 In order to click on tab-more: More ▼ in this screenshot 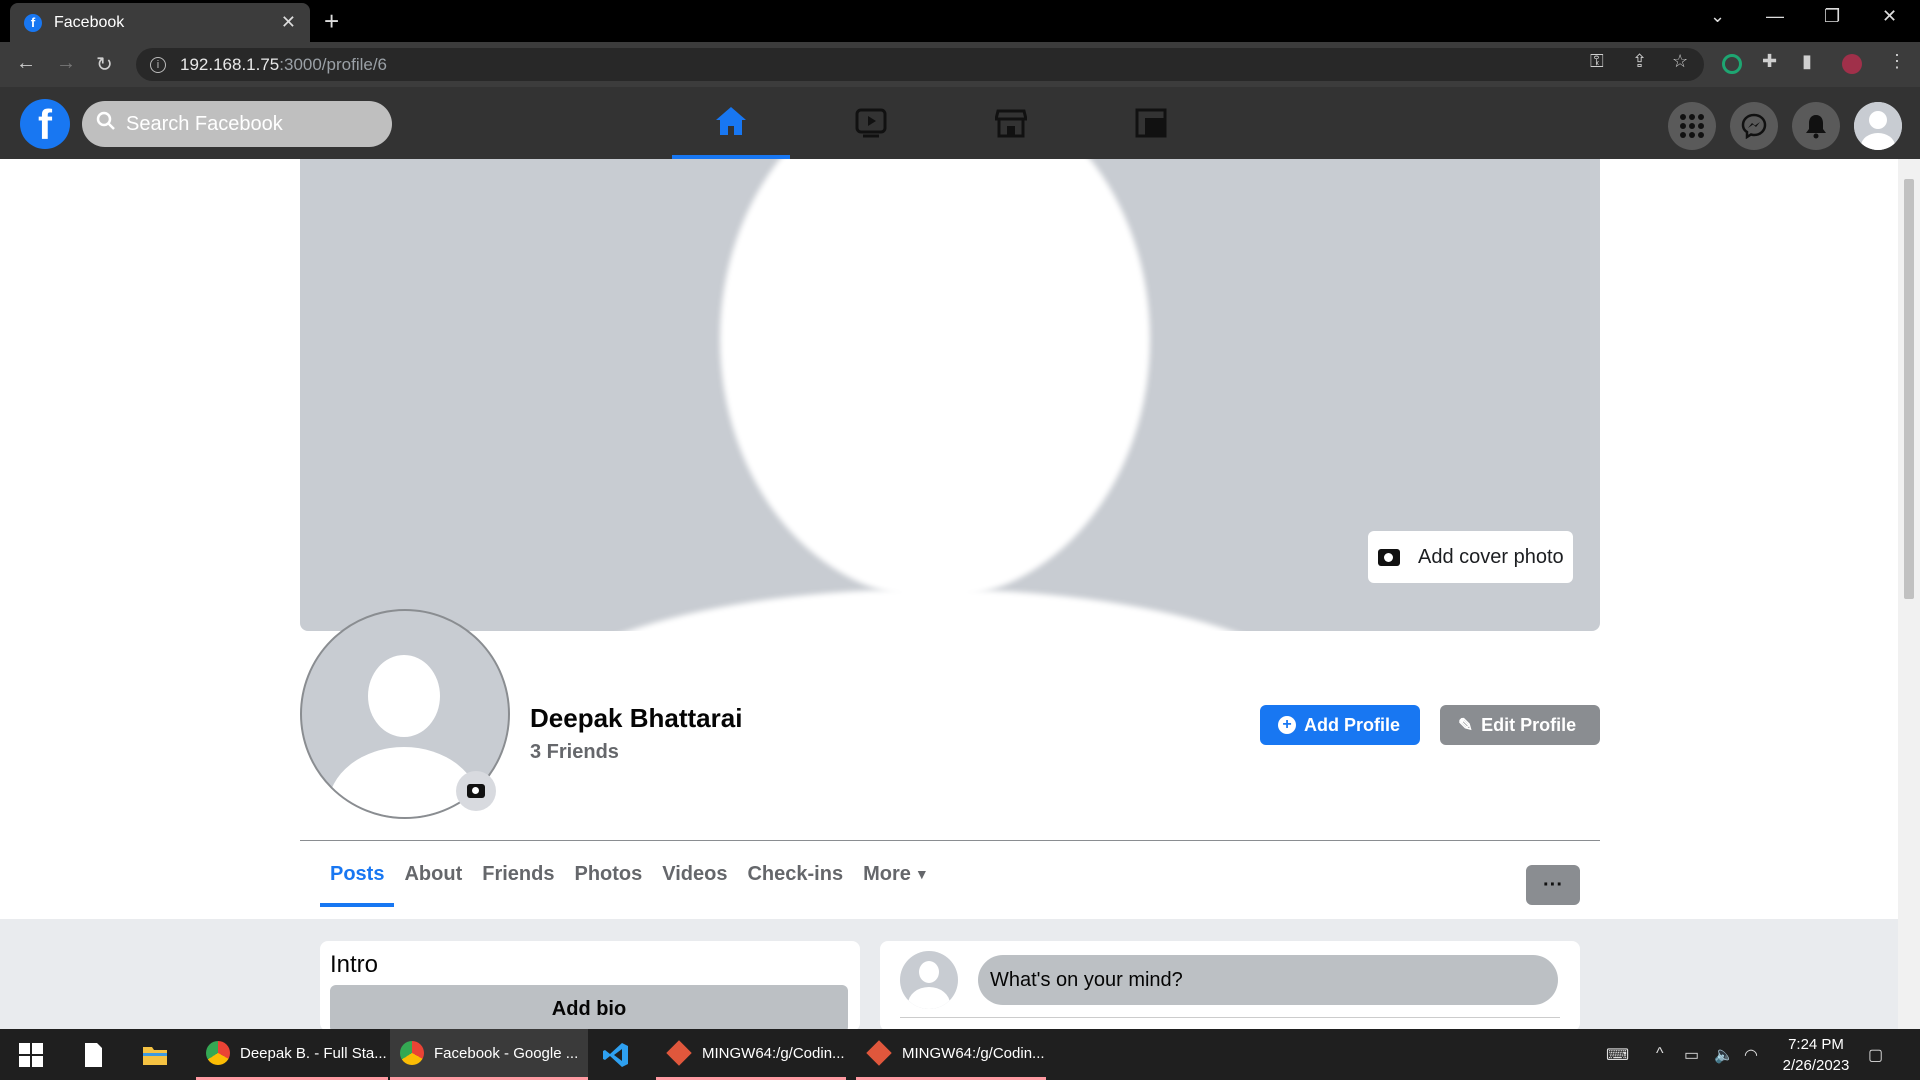, I will do `click(896, 874)`.